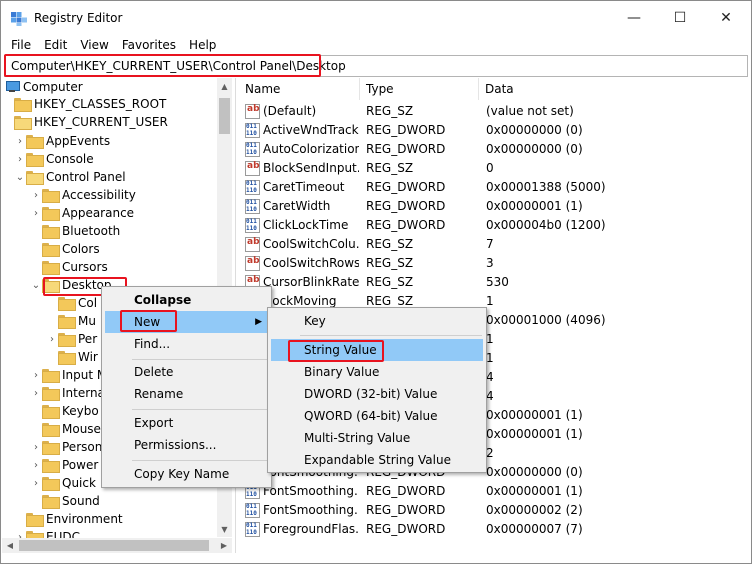 This screenshot has width=752, height=564. What do you see at coordinates (70, 411) in the screenshot?
I see `tree-item-keyboard: Keybo` at bounding box center [70, 411].